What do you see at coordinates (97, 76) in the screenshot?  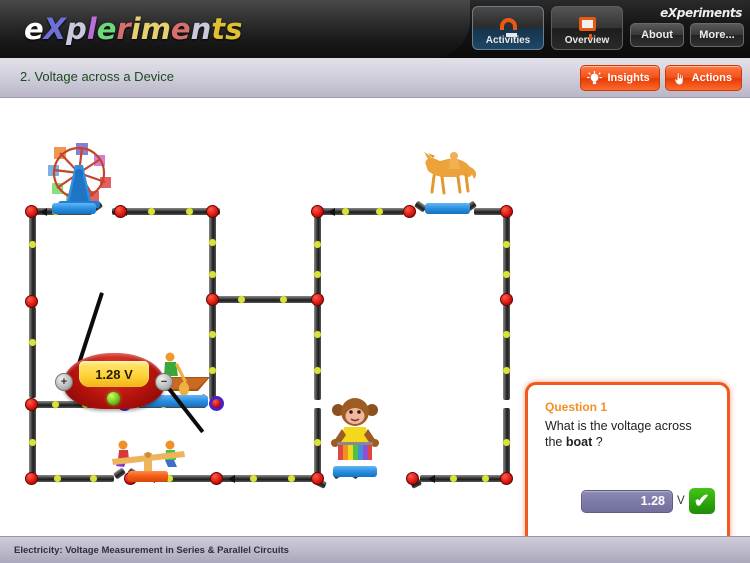 I see `page-title: 2. Voltage across a Device` at bounding box center [97, 76].